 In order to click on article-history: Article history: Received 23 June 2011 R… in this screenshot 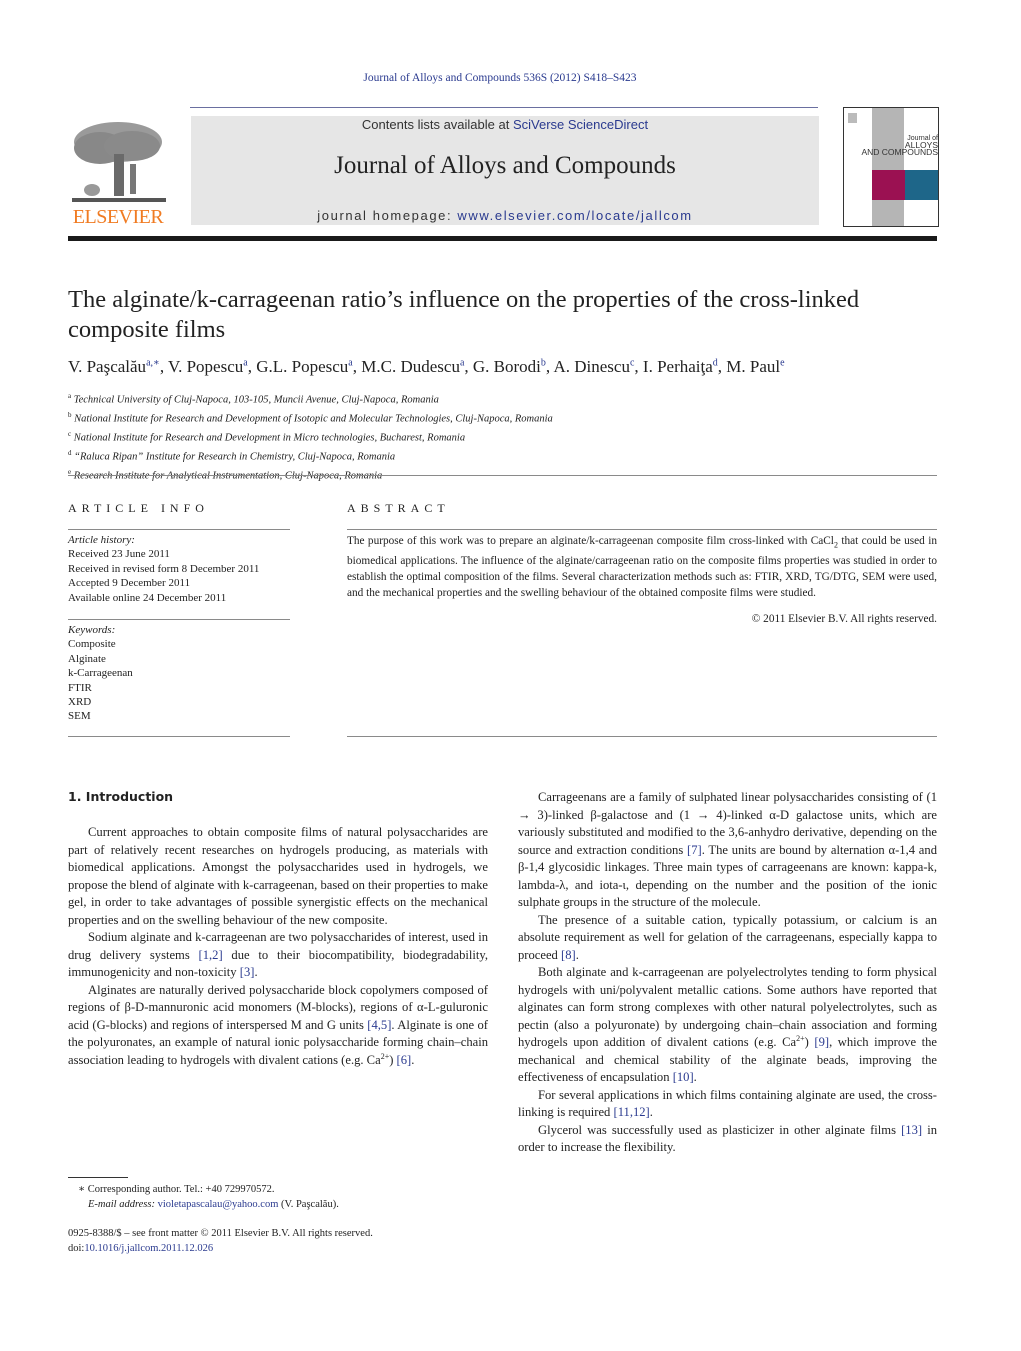, I will do `click(179, 569)`.